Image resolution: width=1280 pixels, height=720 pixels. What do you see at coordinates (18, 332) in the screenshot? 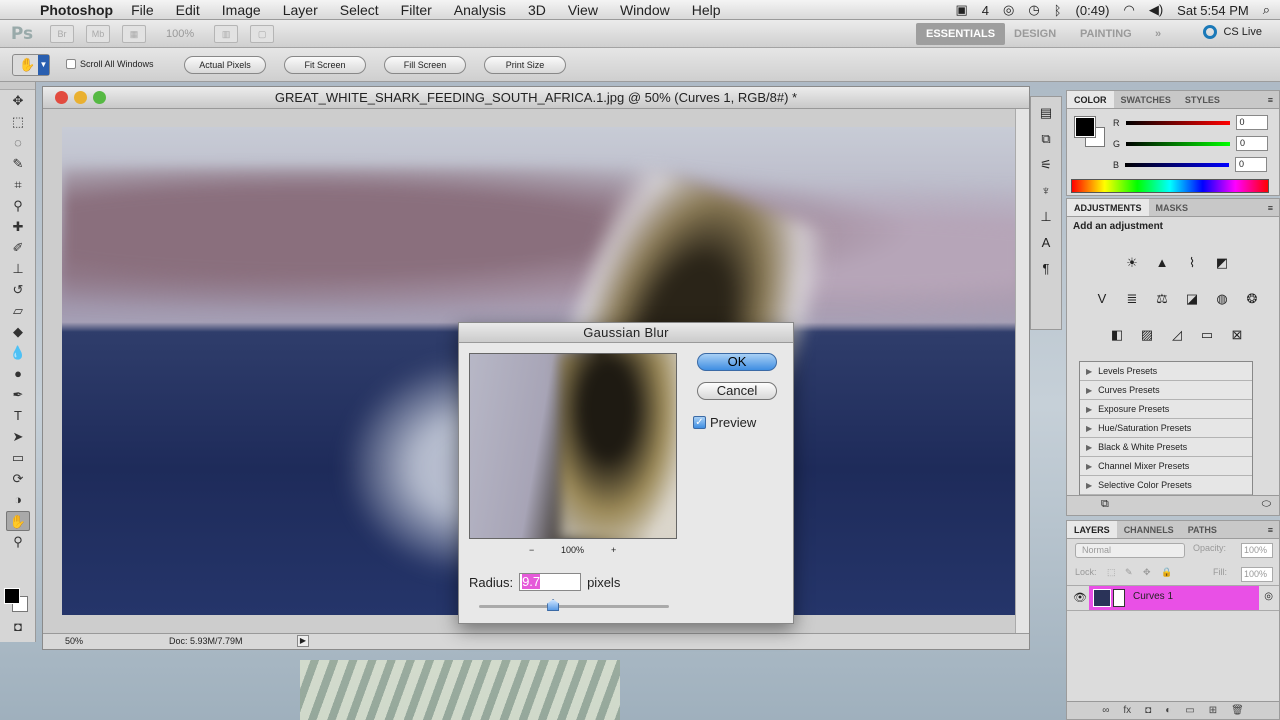
I see `paint-bucket-tool-icon: ◆` at bounding box center [18, 332].